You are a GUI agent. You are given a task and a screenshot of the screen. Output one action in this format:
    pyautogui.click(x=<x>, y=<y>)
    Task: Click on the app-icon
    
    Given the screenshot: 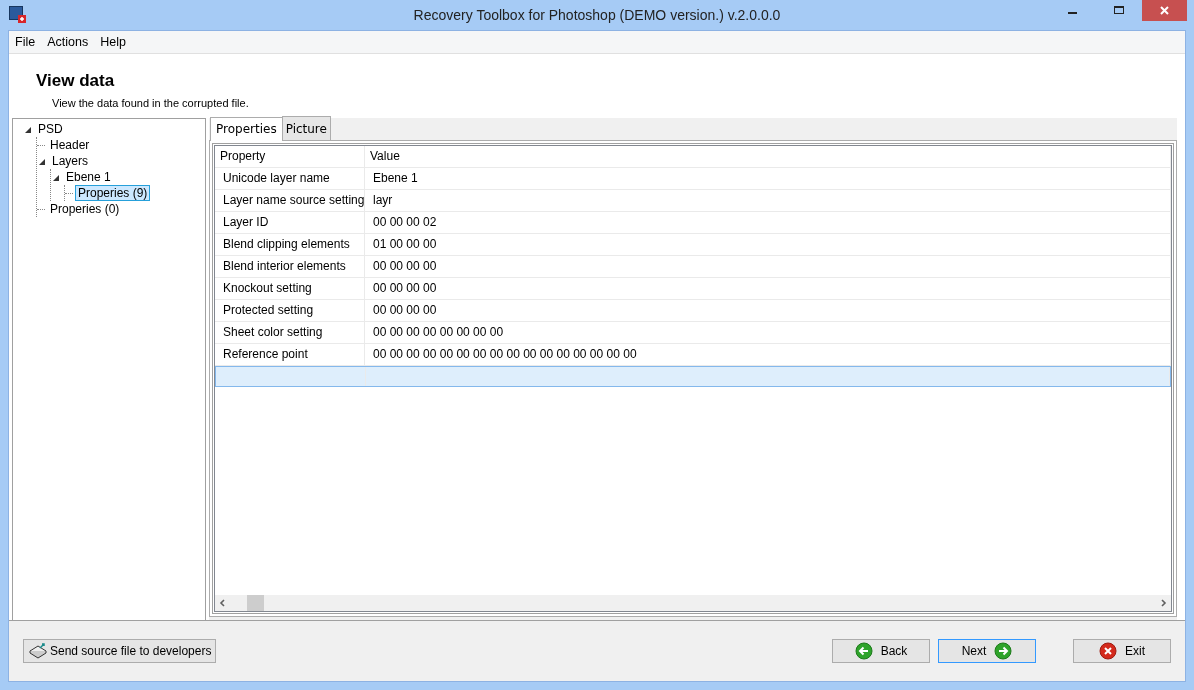 What is the action you would take?
    pyautogui.click(x=17, y=14)
    